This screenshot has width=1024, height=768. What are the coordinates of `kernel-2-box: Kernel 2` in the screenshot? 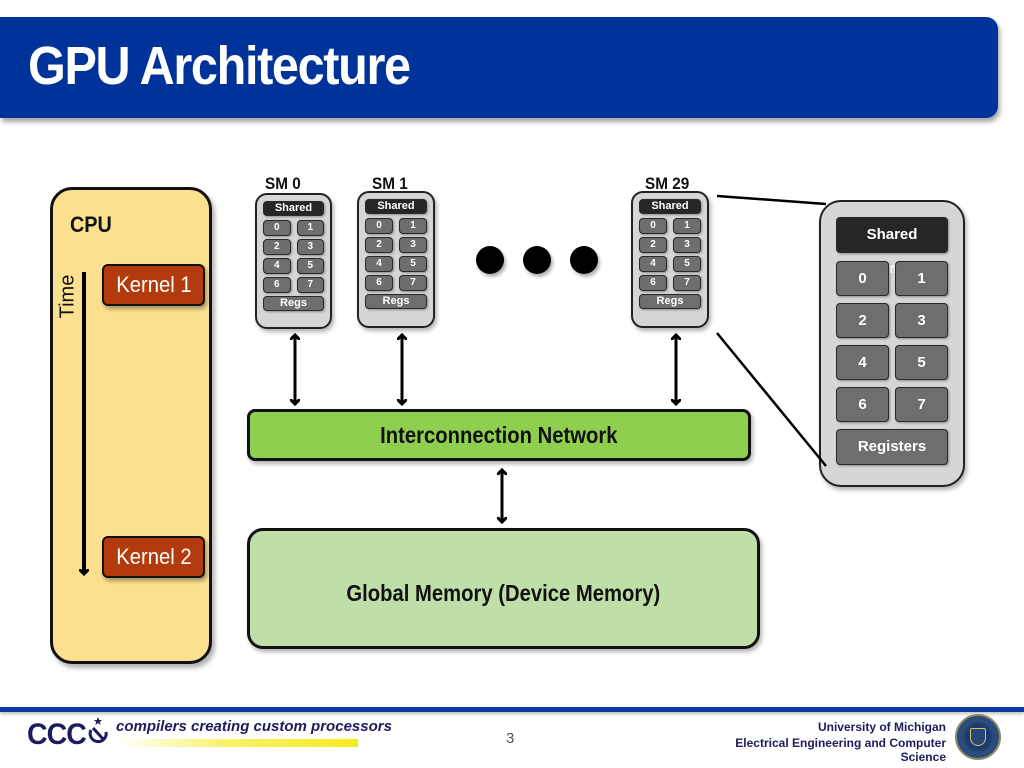 It's located at (153, 557).